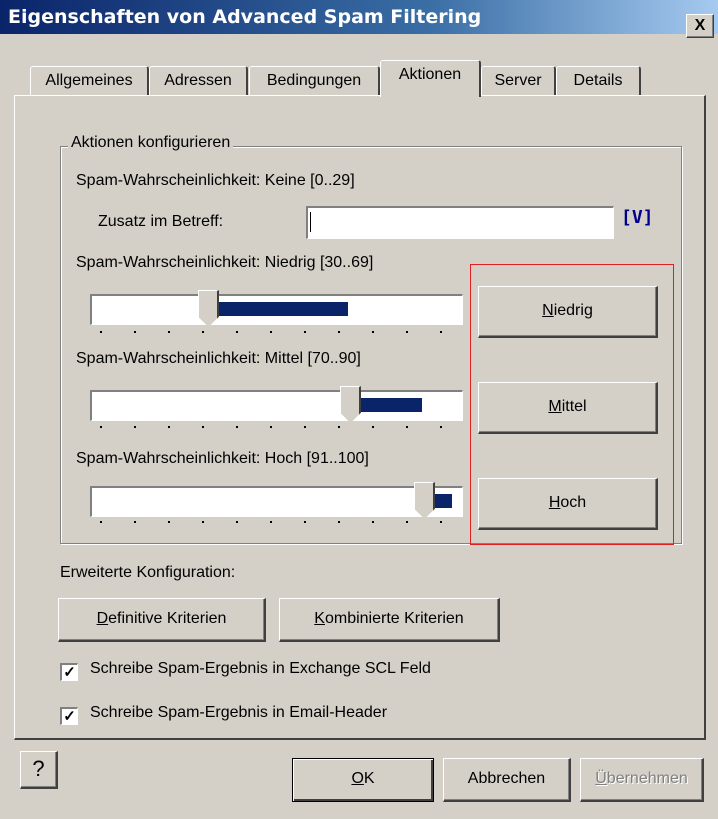  I want to click on tab-label: Bedingungen, so click(314, 80).